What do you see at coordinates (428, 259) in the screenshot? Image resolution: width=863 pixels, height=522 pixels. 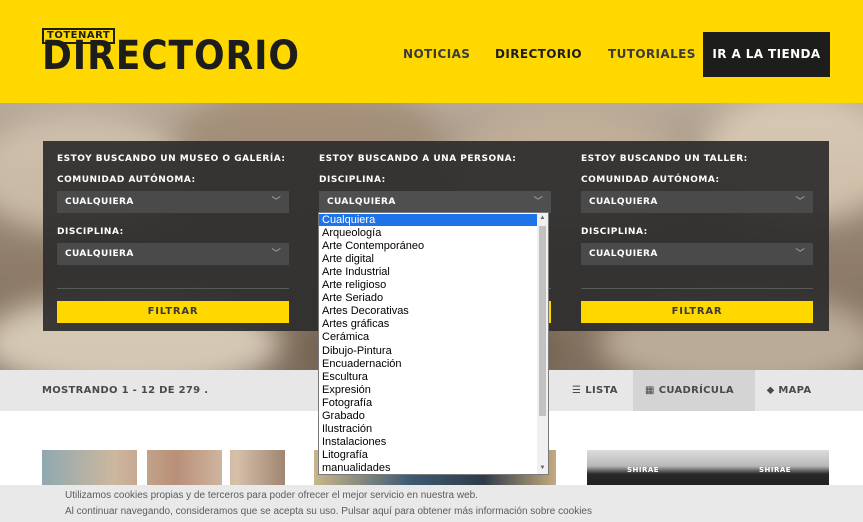 I see `dropdown-option: Arte digital` at bounding box center [428, 259].